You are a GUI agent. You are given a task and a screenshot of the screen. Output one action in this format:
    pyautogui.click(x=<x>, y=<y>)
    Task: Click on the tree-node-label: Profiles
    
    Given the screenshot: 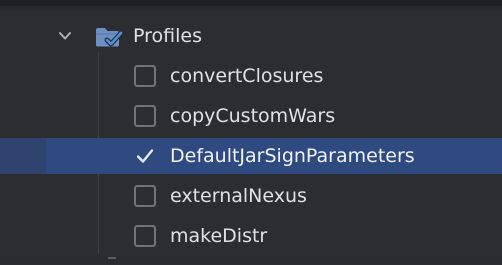 What is the action you would take?
    pyautogui.click(x=167, y=36)
    